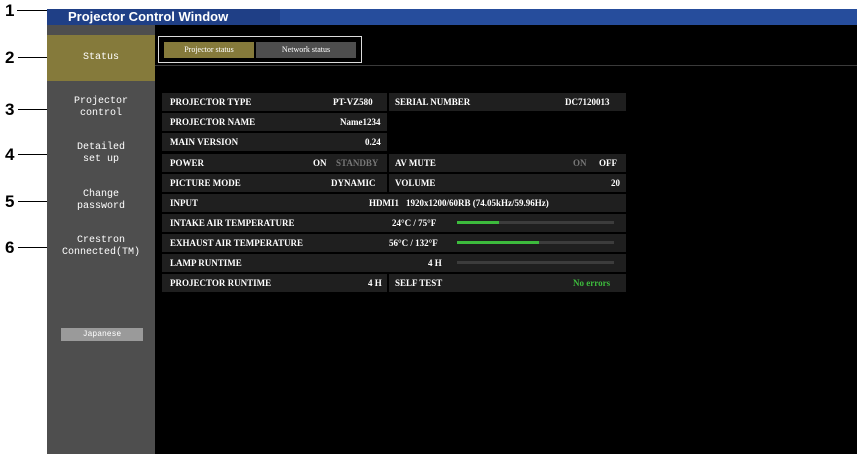 Image resolution: width=857 pixels, height=454 pixels. I want to click on tab-bar: Projector status Network status, so click(506, 49).